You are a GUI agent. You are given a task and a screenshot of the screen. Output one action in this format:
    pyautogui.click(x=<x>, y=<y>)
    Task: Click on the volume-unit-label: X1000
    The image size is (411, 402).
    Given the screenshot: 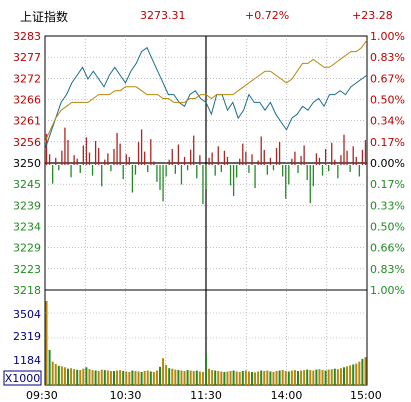 What is the action you would take?
    pyautogui.click(x=23, y=378)
    